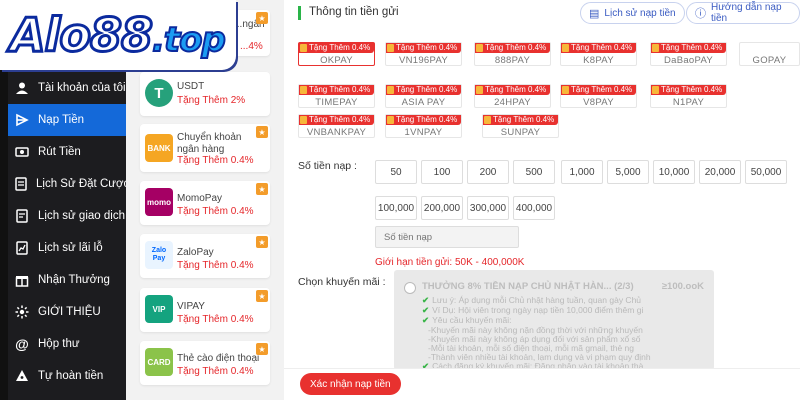 This screenshot has height=400, width=800. I want to click on gateway-v8pay: Tặng Thêm 0.4% V8PAY, so click(598, 96).